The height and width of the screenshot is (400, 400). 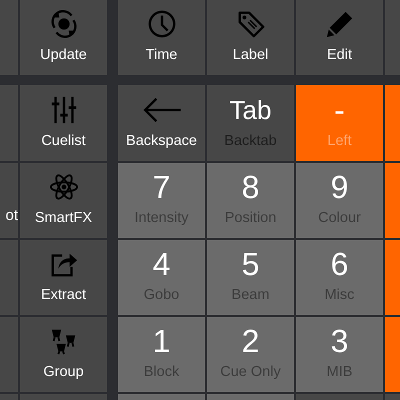 I want to click on tool-button: Update, so click(x=63, y=37).